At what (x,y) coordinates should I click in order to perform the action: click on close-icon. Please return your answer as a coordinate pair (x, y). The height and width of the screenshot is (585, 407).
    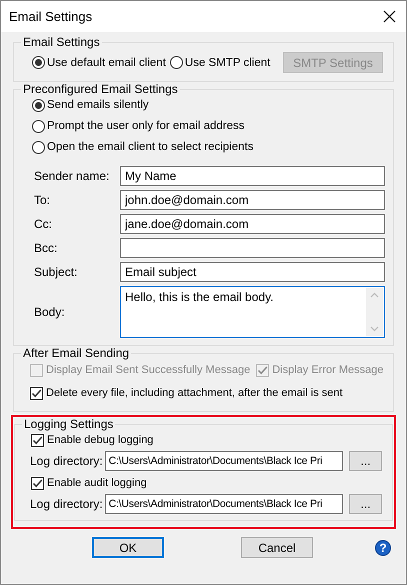
    Looking at the image, I should click on (389, 16).